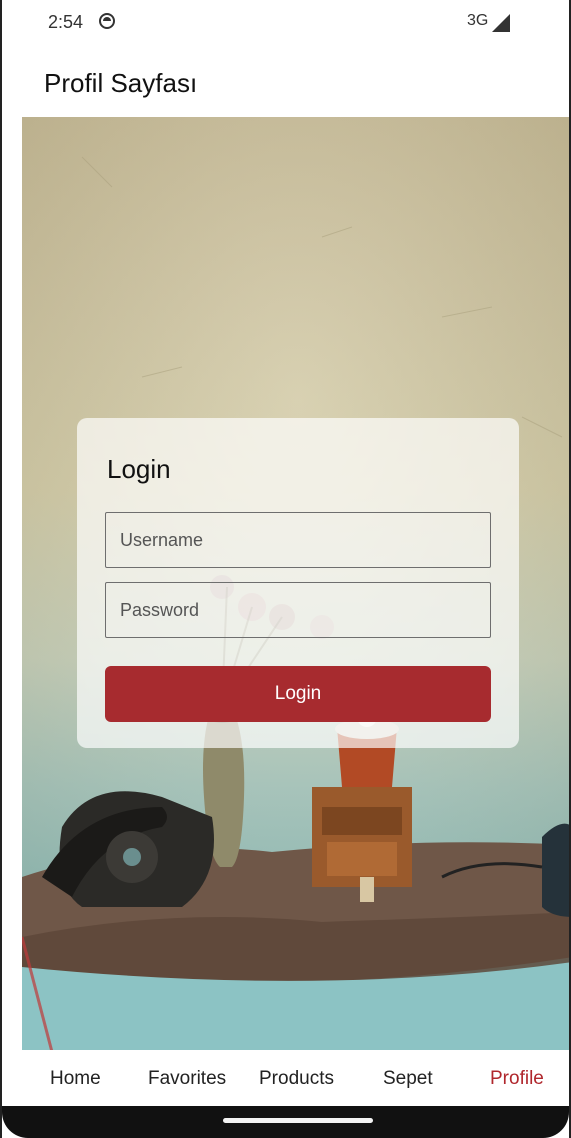 This screenshot has height=1138, width=571. I want to click on password-field, so click(298, 610).